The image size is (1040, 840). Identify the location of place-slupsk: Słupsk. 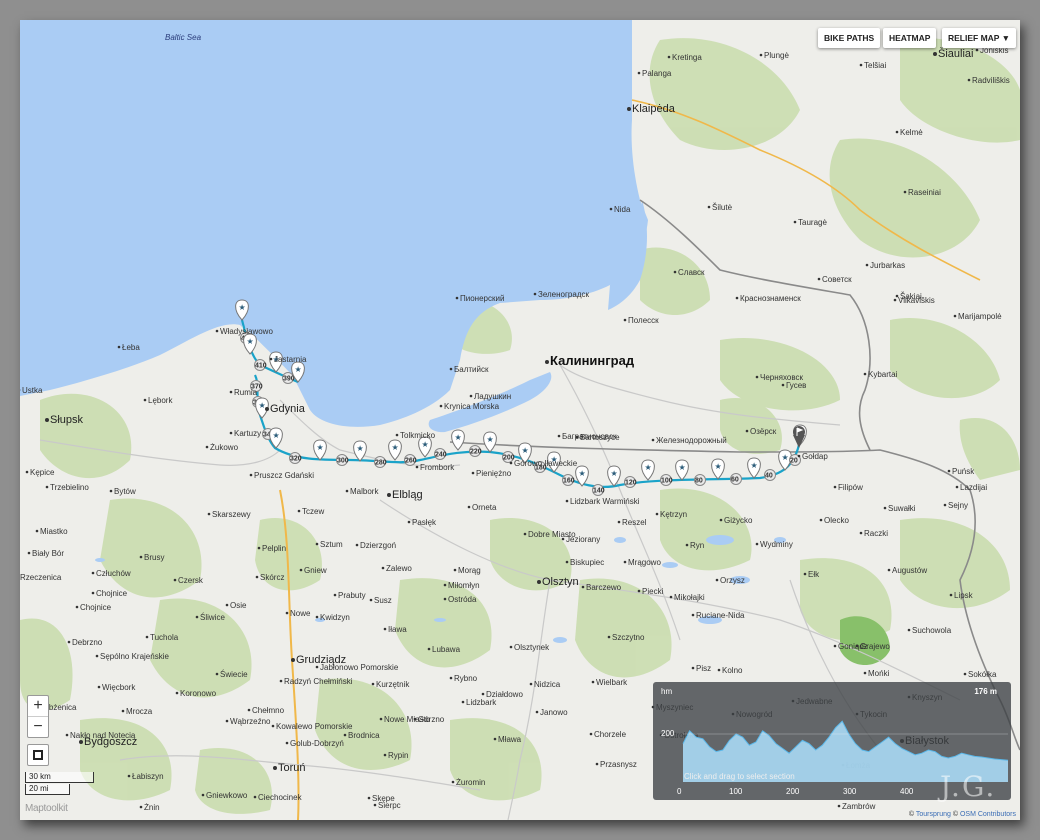
(64, 420).